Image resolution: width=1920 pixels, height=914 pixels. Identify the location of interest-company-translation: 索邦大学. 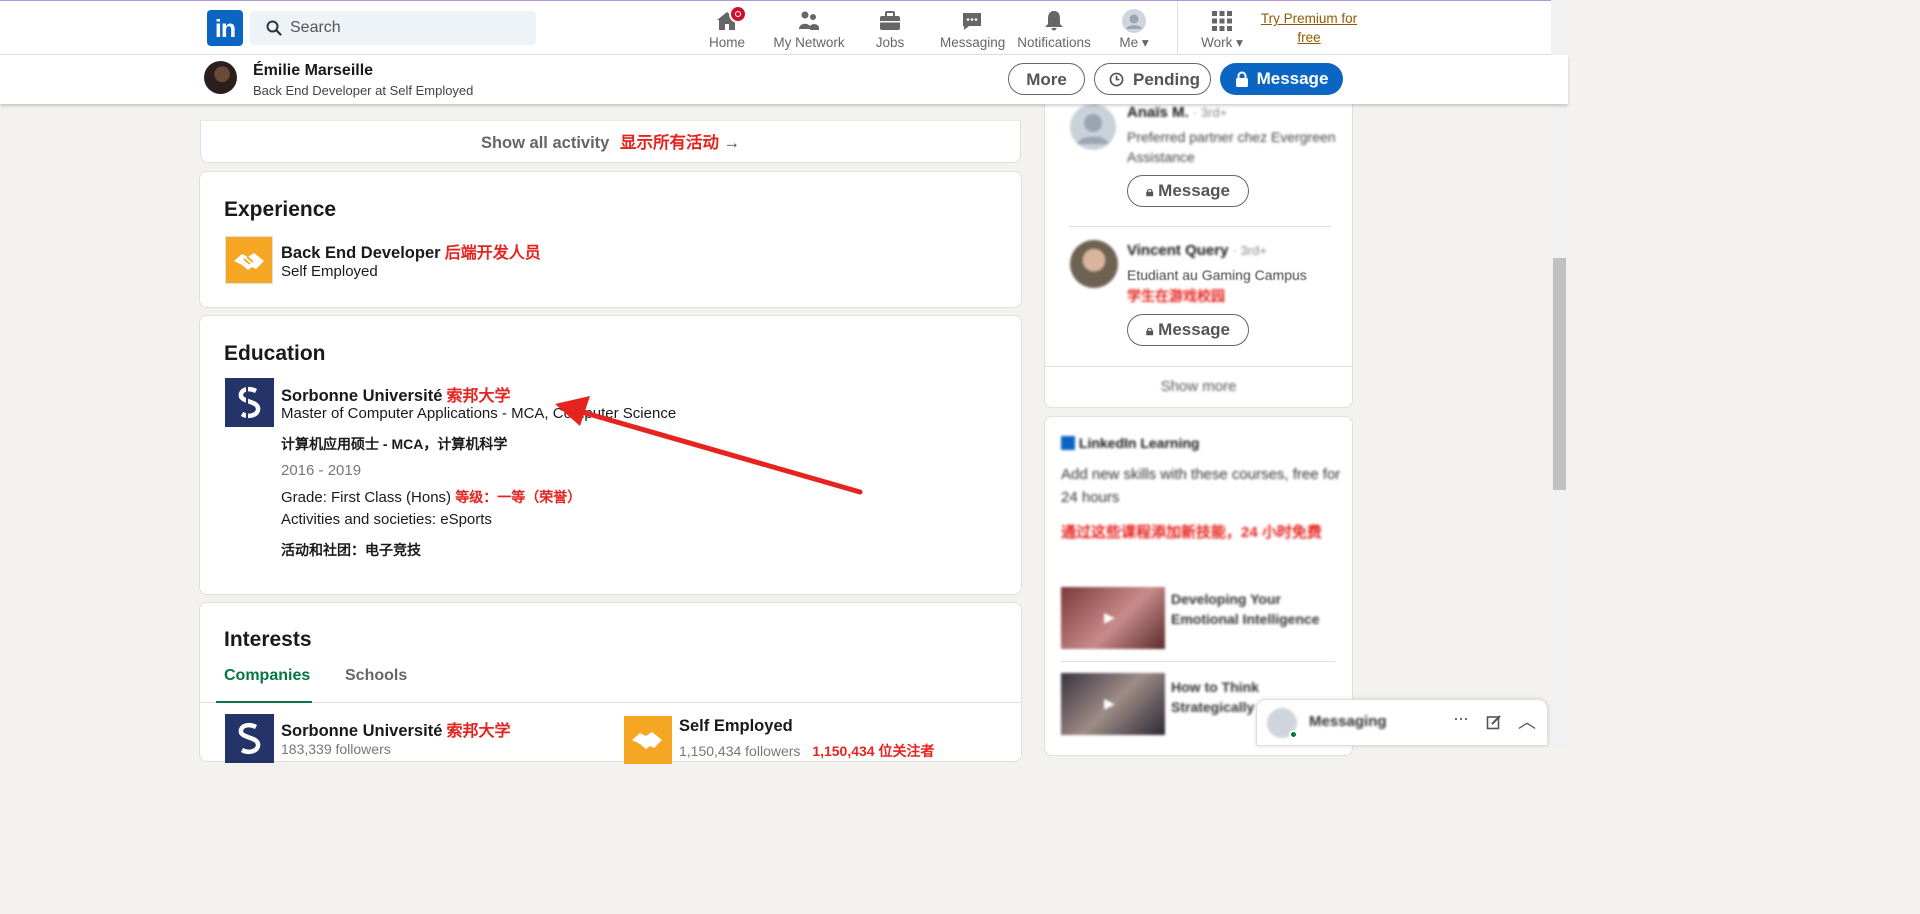
(478, 731).